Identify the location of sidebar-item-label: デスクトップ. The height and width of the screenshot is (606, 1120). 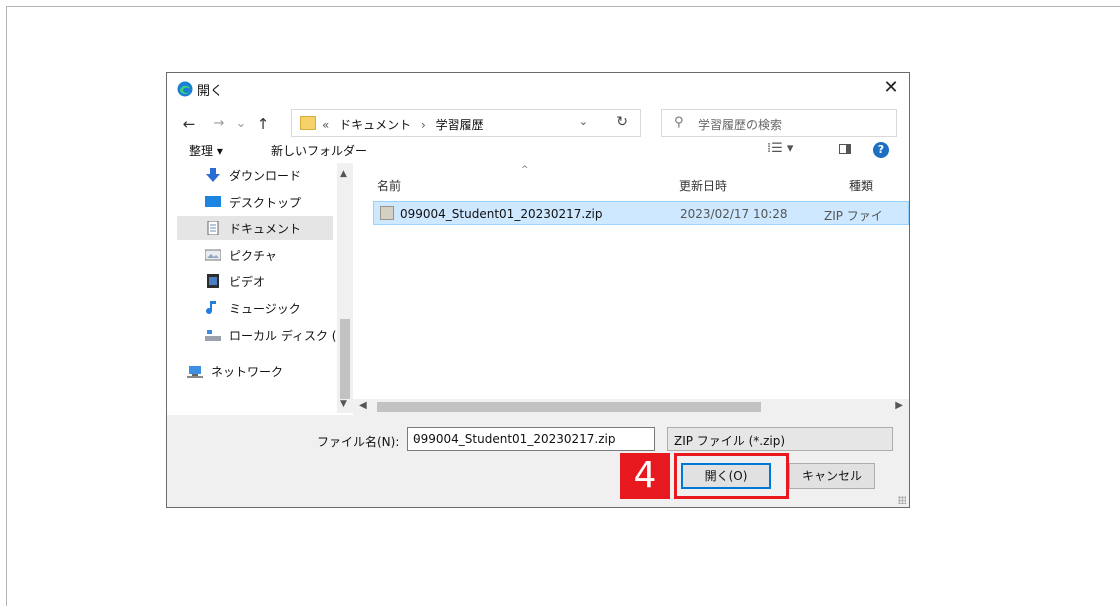
(265, 203).